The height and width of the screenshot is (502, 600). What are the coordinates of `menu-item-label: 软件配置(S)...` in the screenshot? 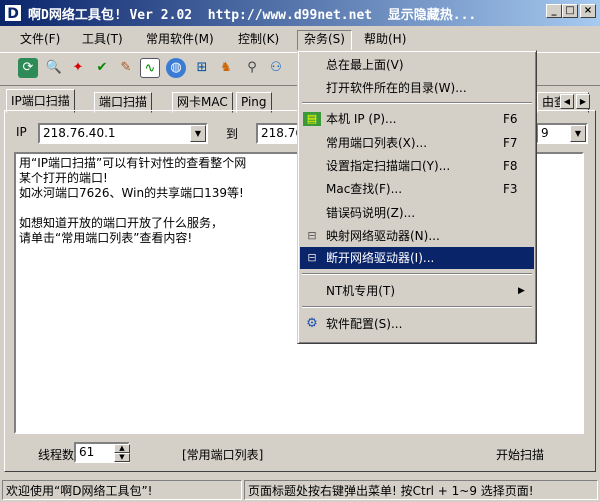 It's located at (364, 324).